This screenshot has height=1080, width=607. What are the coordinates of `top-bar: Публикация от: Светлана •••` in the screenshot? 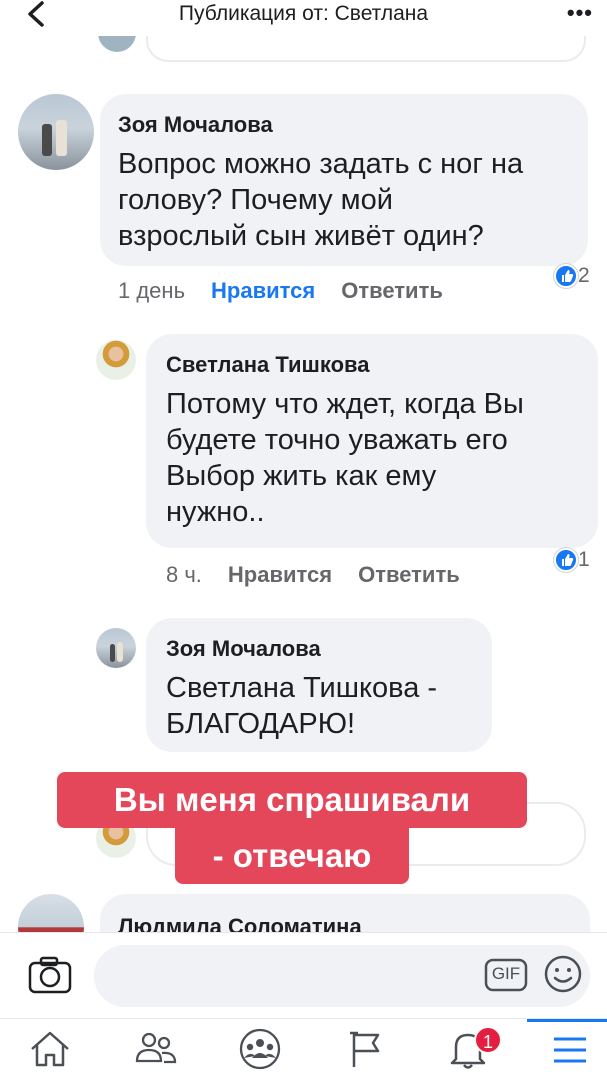 It's located at (303, 18).